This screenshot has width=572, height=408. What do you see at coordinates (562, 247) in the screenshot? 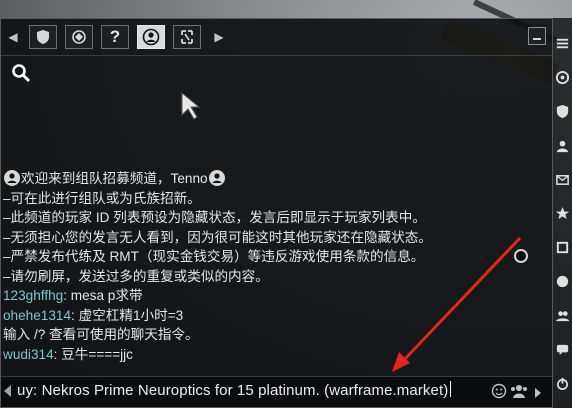
I see `inventory-icon` at bounding box center [562, 247].